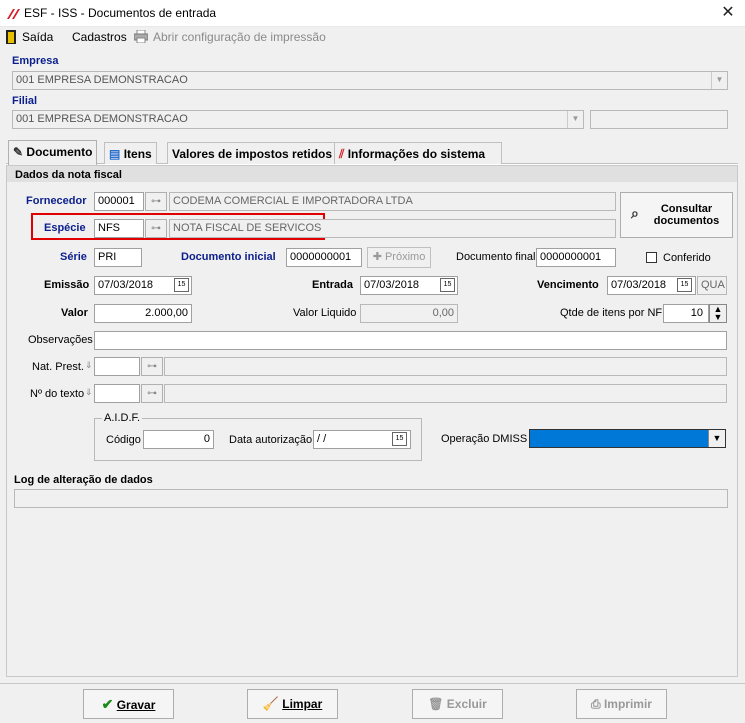 The height and width of the screenshot is (723, 745). Describe the element at coordinates (270, 703) in the screenshot. I see `broom-icon: 🧹` at that location.